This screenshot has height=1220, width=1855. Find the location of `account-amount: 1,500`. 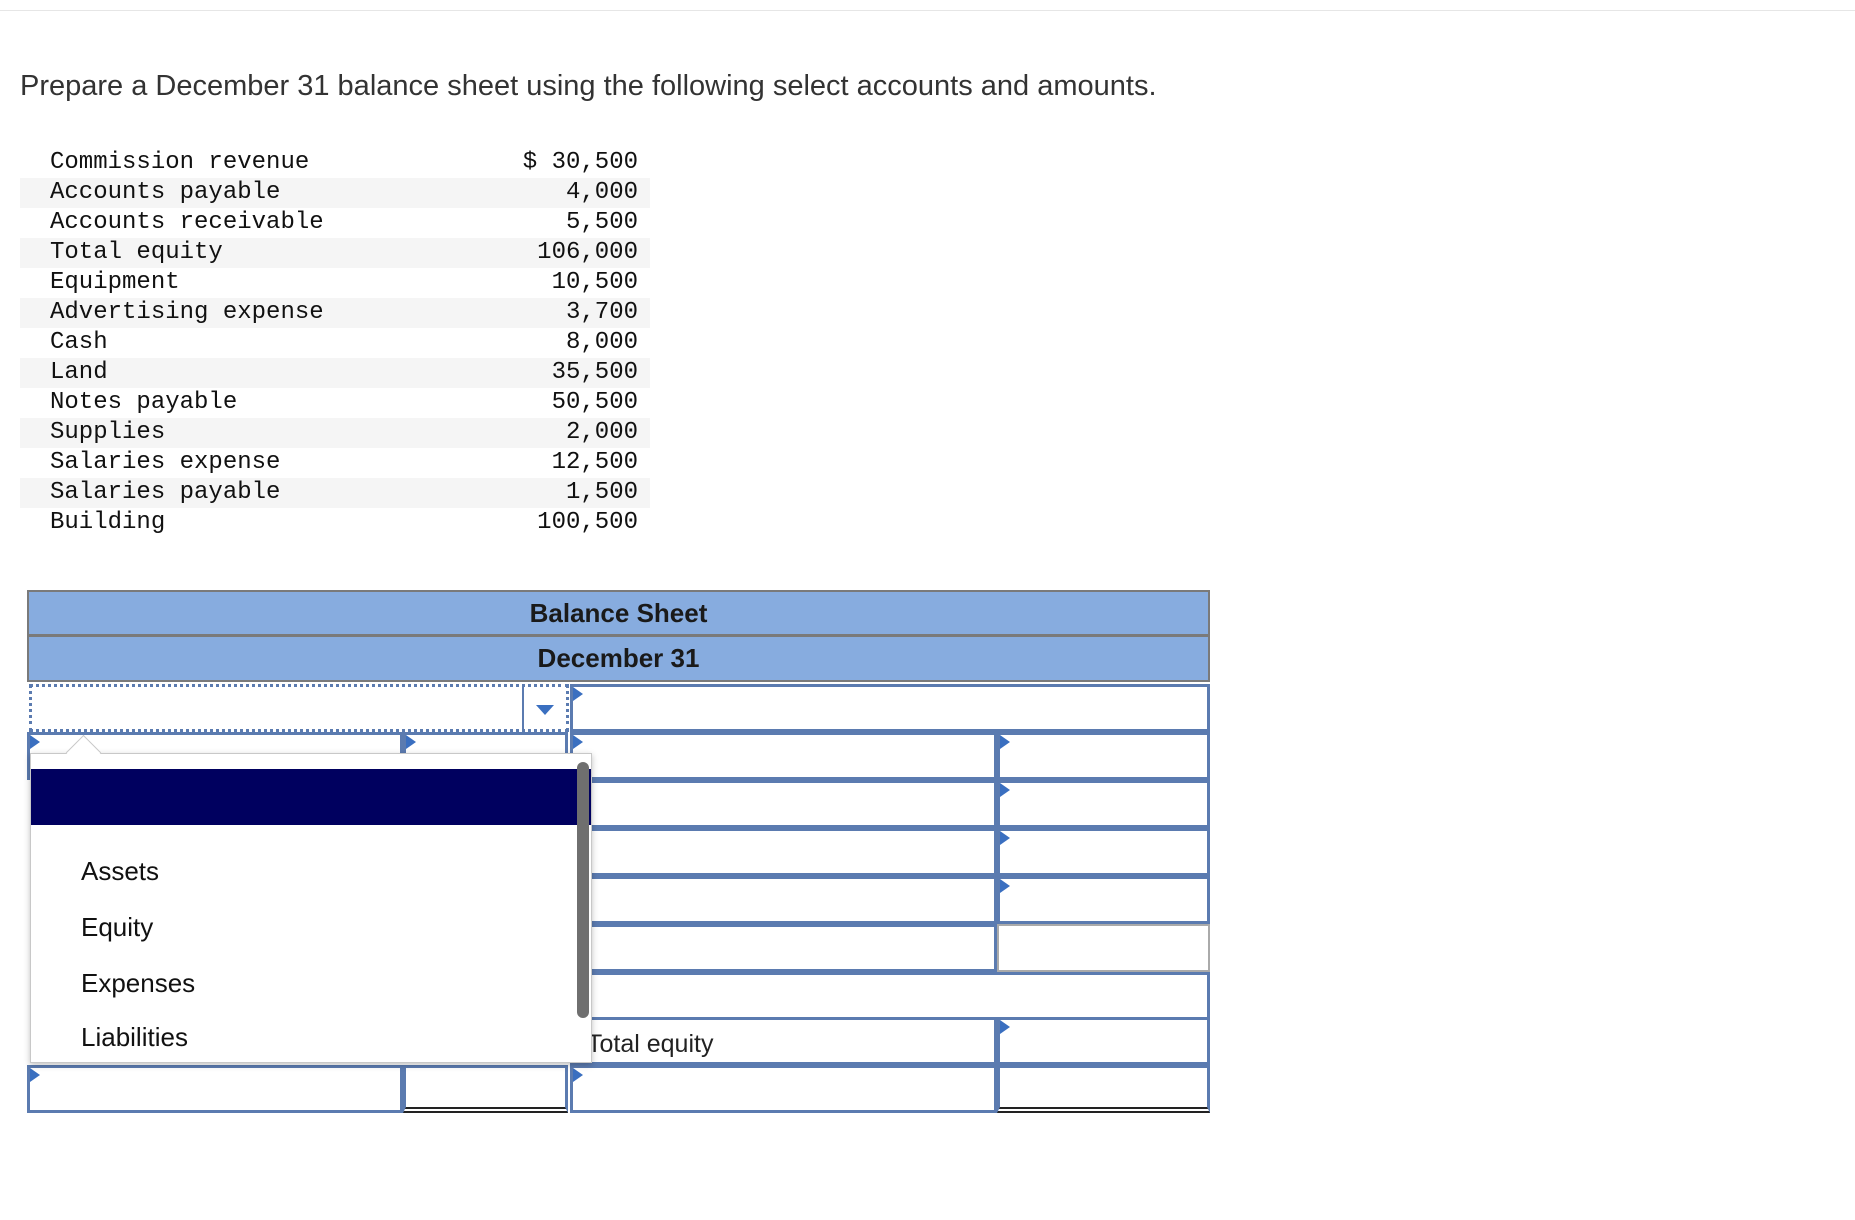

account-amount: 1,500 is located at coordinates (601, 492).